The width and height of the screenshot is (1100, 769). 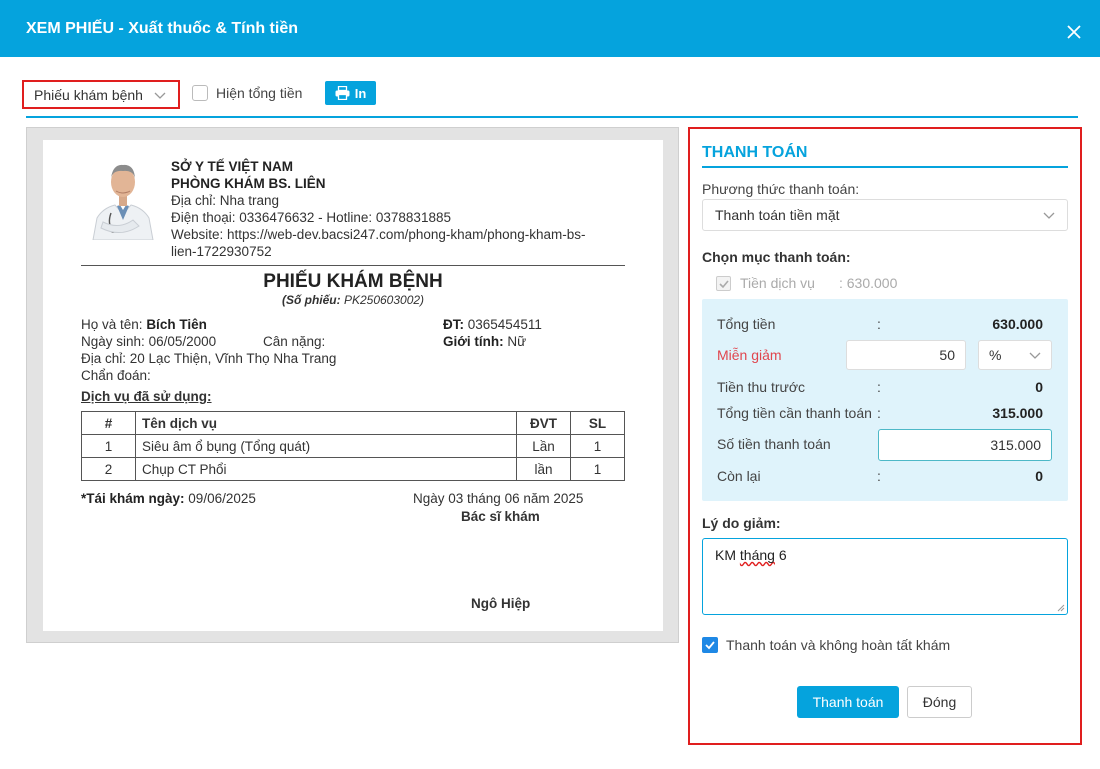 I want to click on payment-method-label: Phương thức thanh toán:, so click(x=781, y=189).